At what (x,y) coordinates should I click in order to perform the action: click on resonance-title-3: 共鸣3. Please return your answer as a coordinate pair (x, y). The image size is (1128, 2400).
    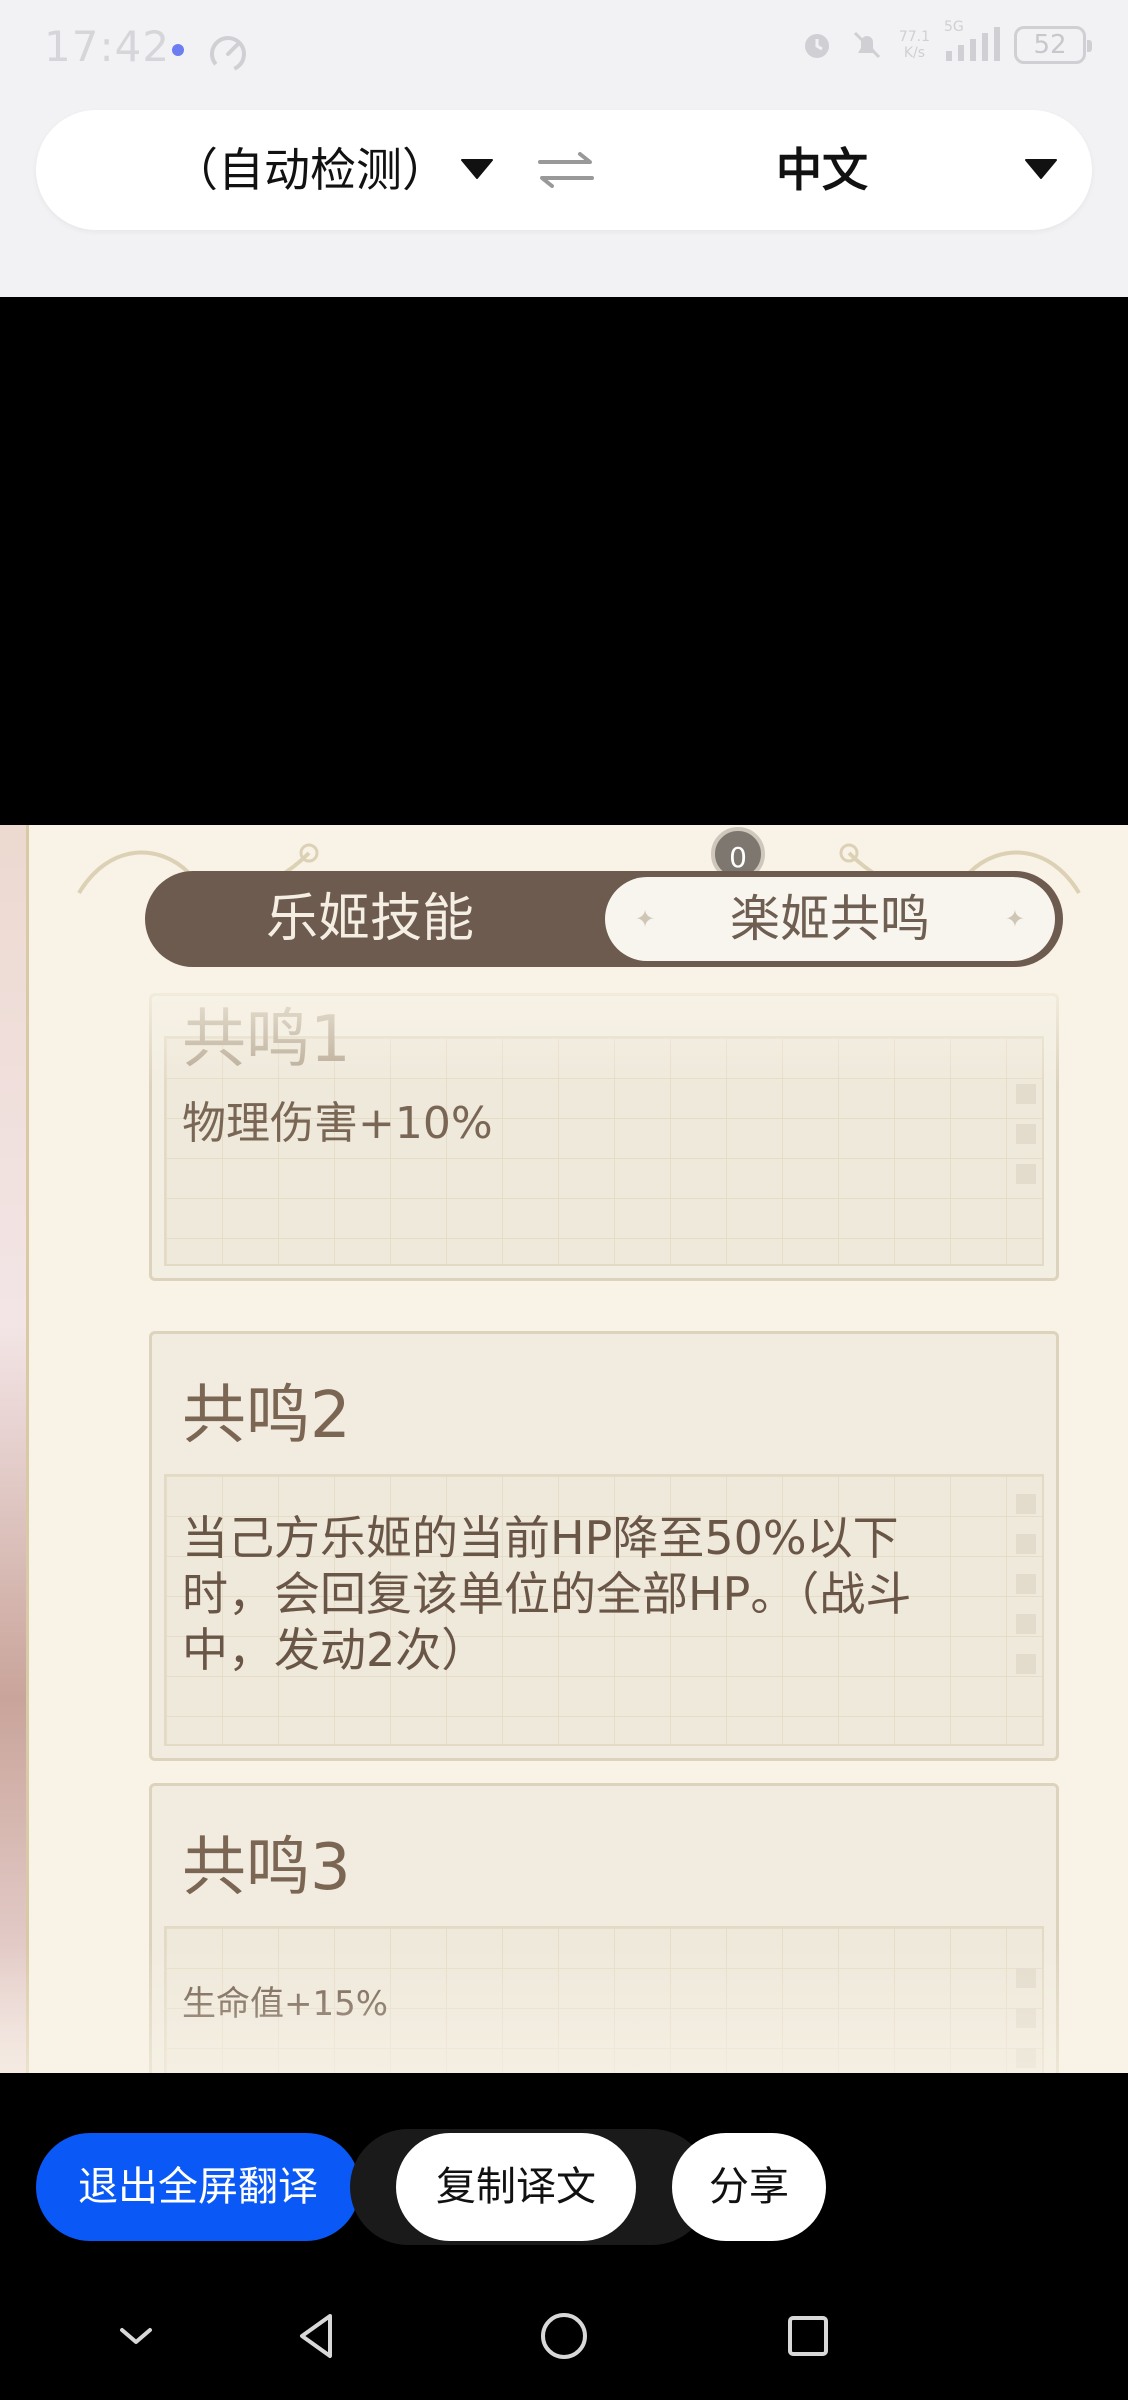
    Looking at the image, I should click on (266, 1868).